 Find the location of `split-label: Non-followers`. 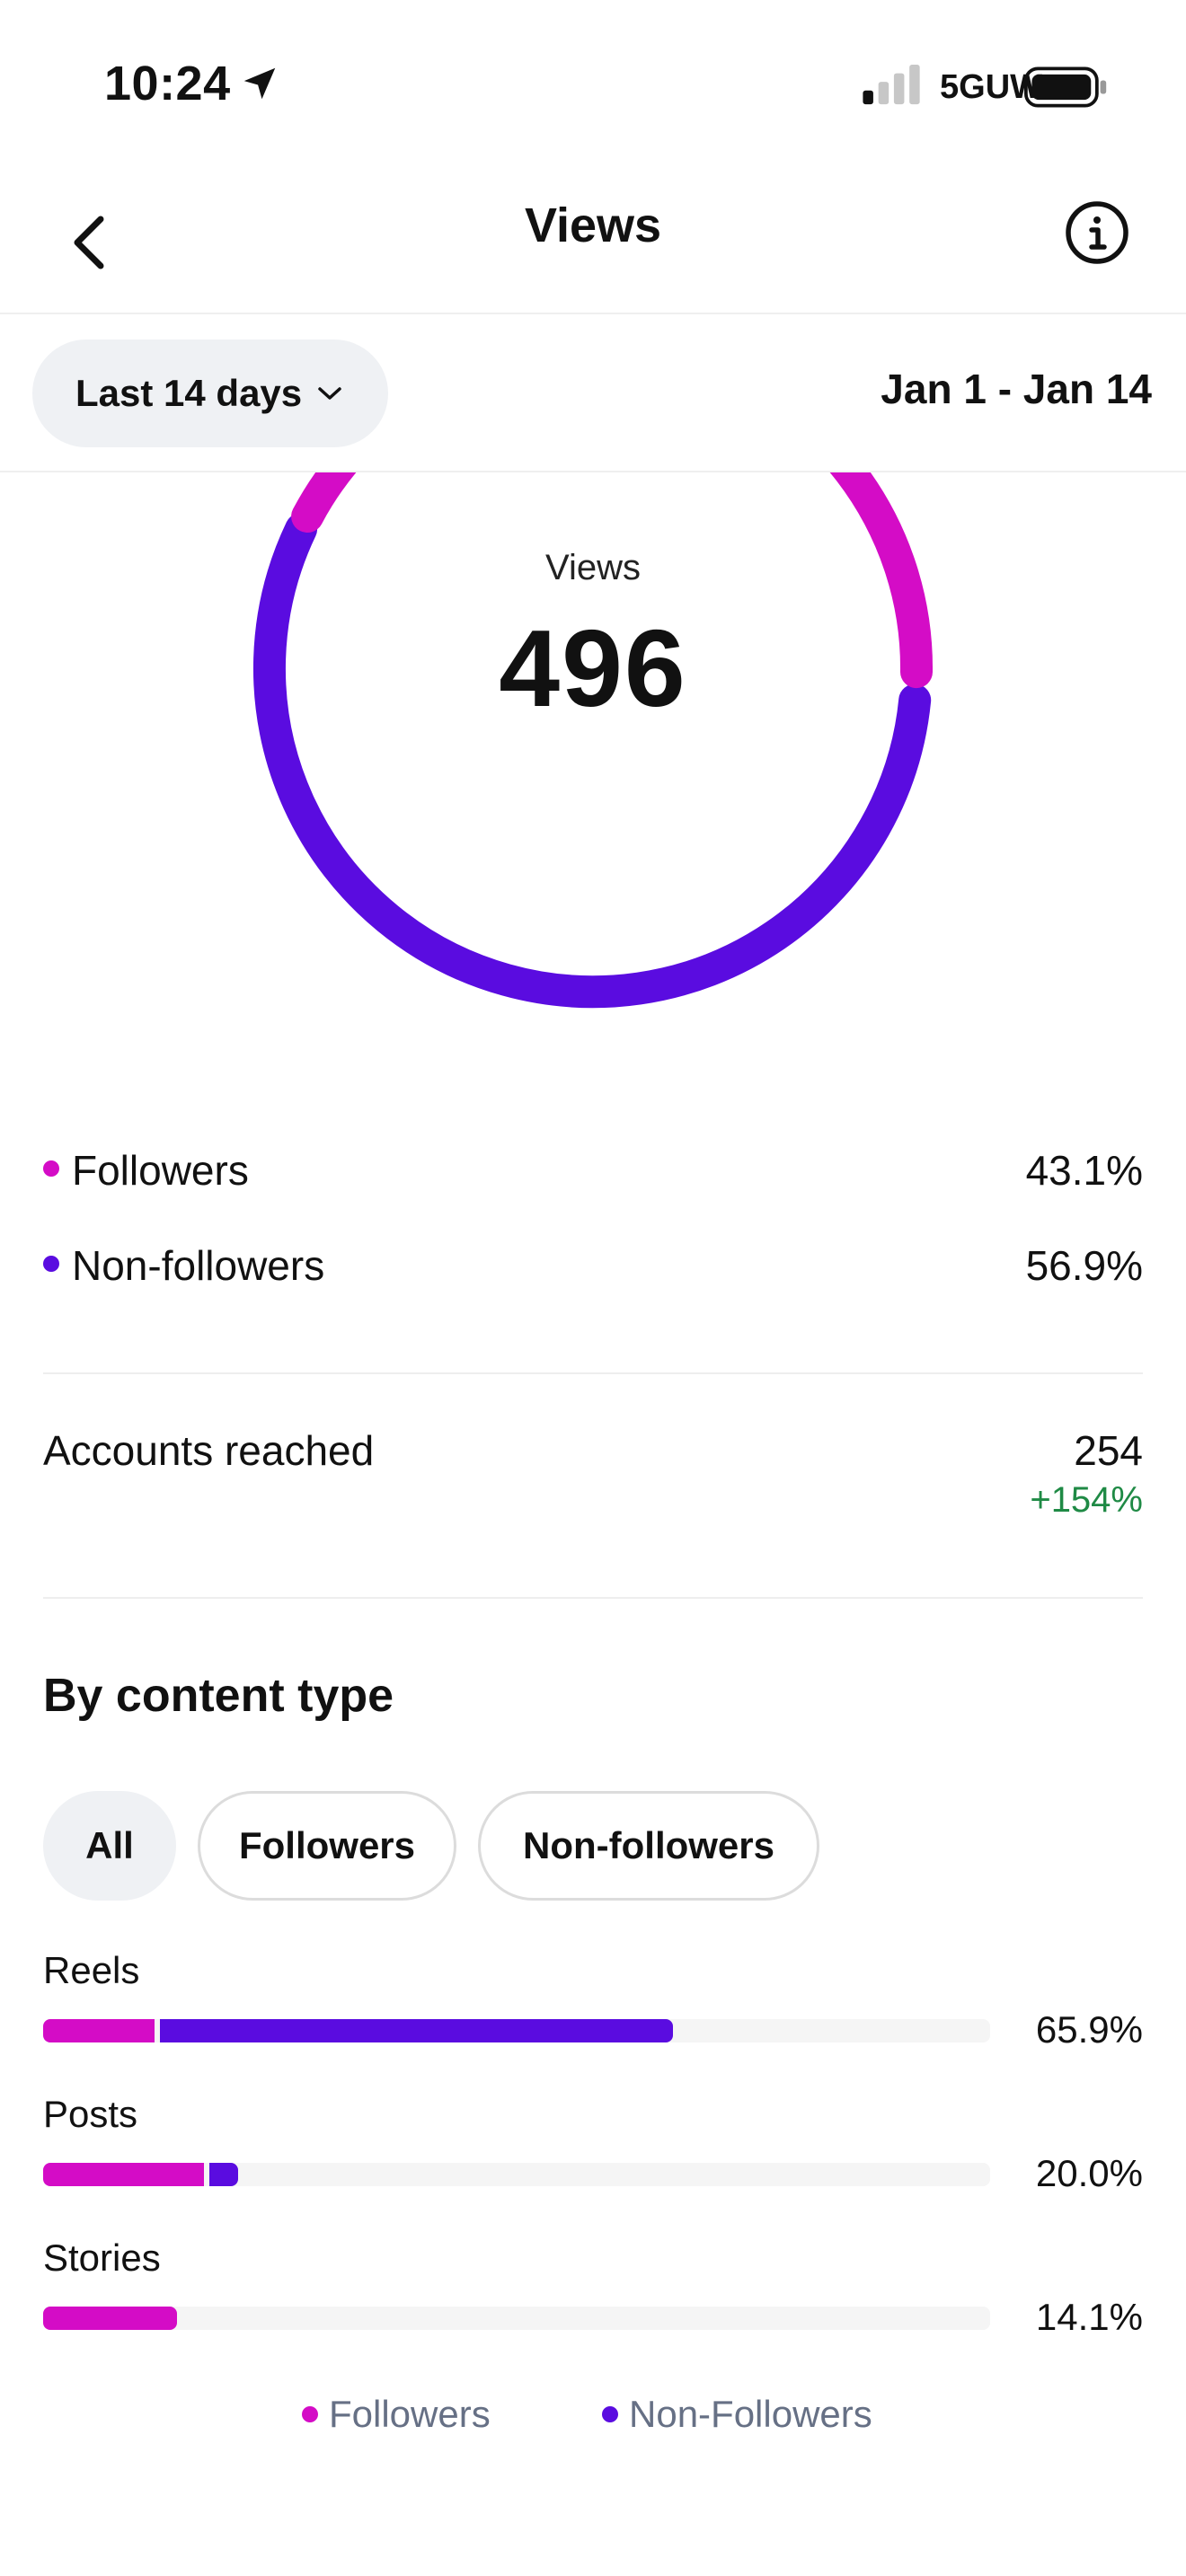

split-label: Non-followers is located at coordinates (198, 1265).